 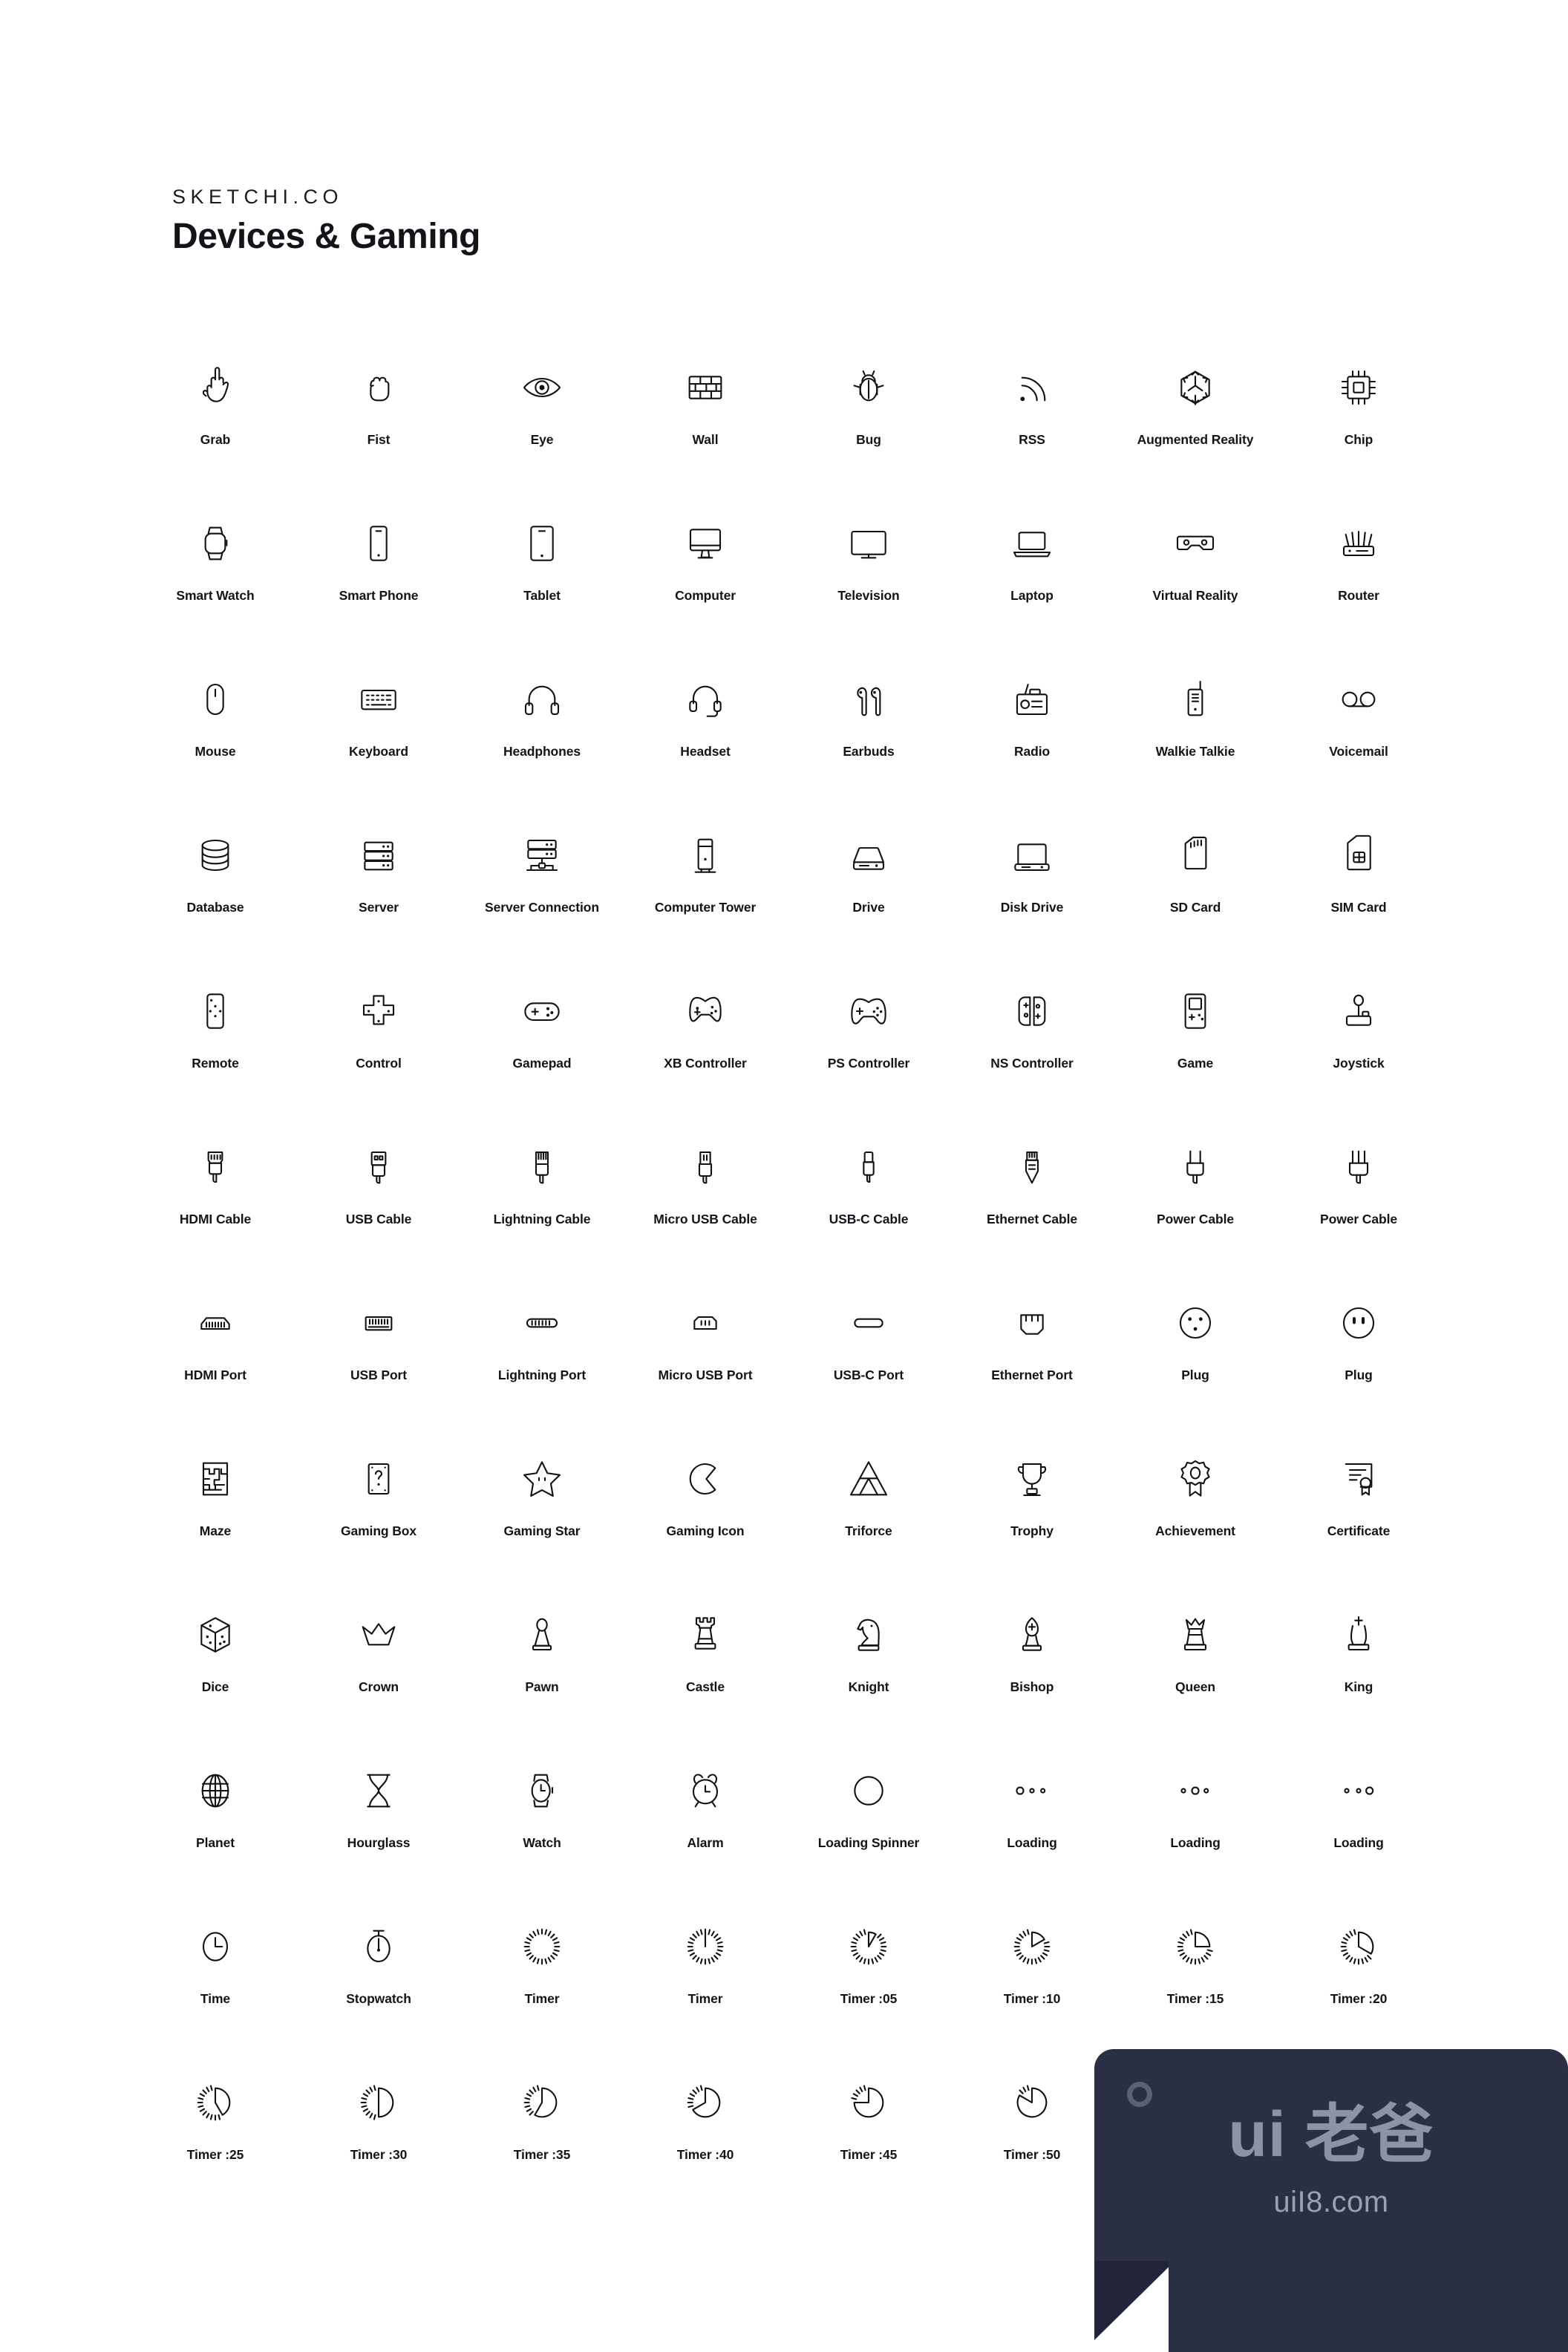 What do you see at coordinates (868, 1518) in the screenshot?
I see `icon-cell: Triforce` at bounding box center [868, 1518].